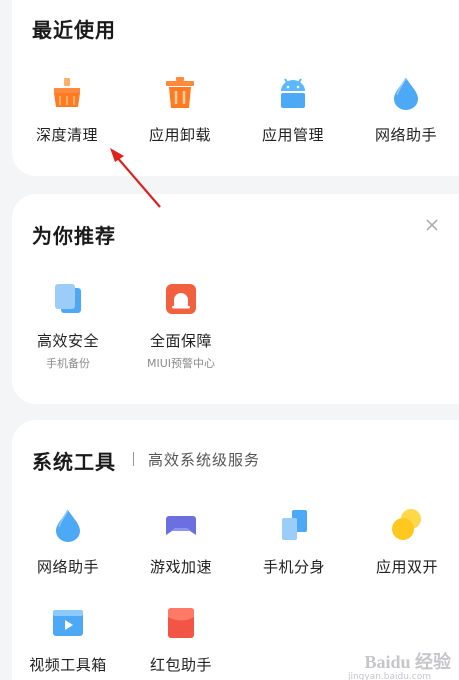 The width and height of the screenshot is (459, 680). Describe the element at coordinates (204, 460) in the screenshot. I see `tools-subtitle: 高效系统级服务` at that location.